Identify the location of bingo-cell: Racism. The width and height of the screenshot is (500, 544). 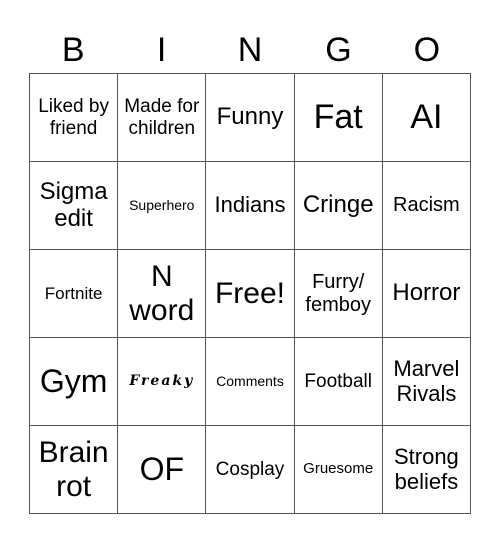
(426, 206).